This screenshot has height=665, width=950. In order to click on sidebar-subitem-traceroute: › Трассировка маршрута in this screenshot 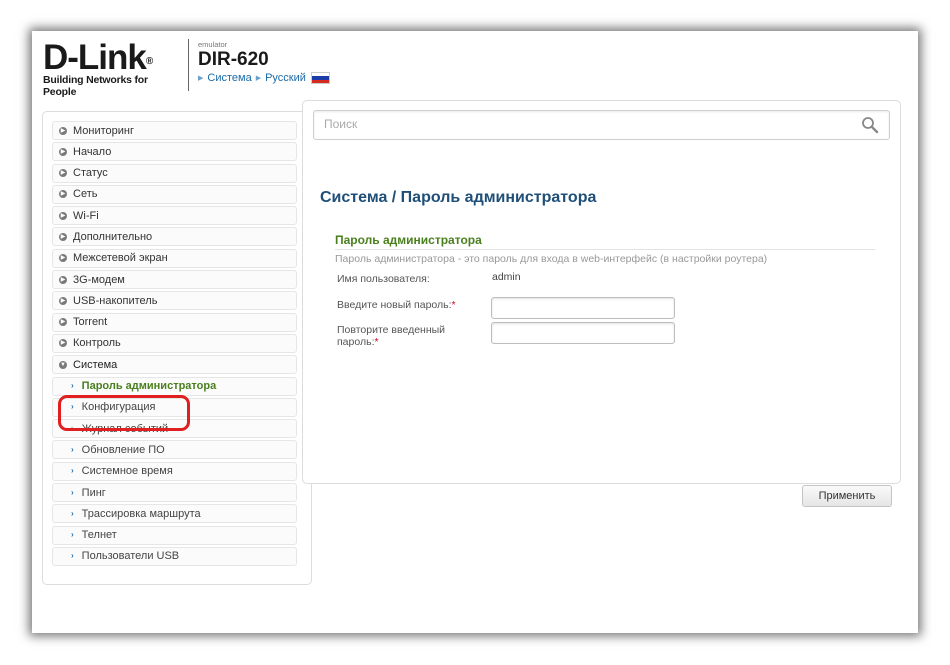, I will do `click(174, 514)`.